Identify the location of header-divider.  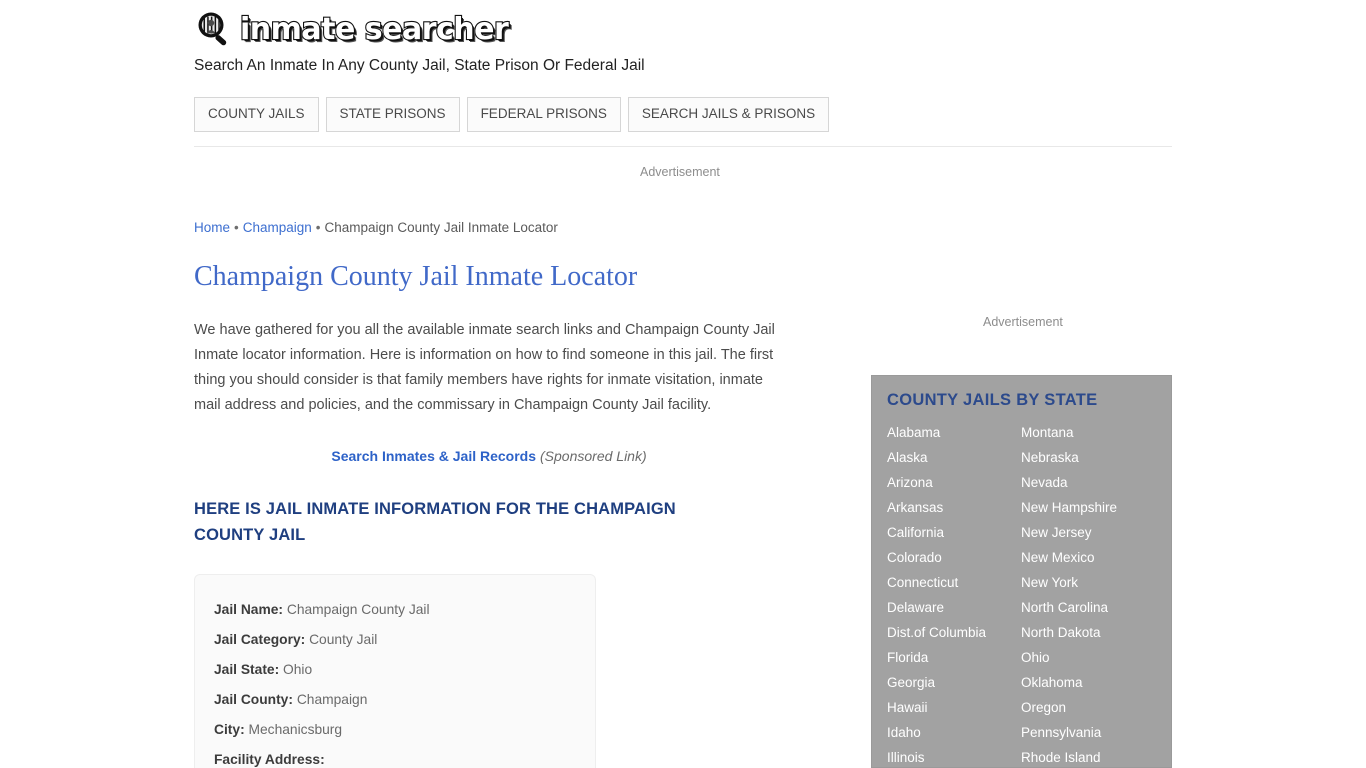
(683, 146).